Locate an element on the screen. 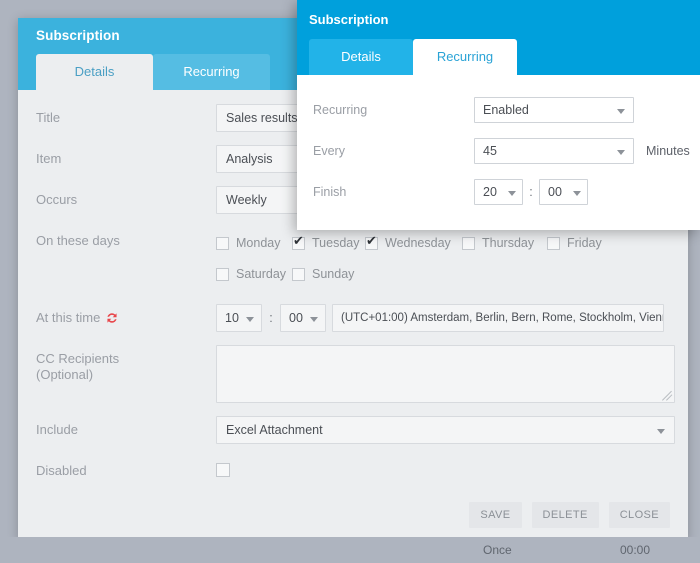 This screenshot has width=700, height=563. day-label-monday: Monday is located at coordinates (258, 243).